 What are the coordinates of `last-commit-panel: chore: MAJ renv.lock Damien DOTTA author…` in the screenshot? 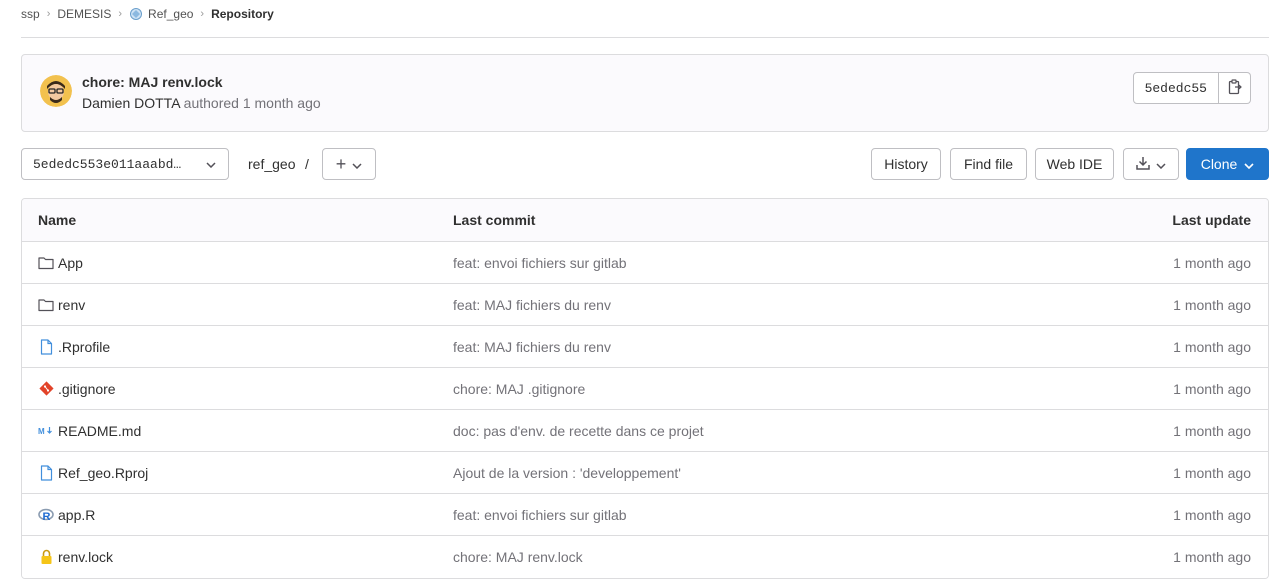 It's located at (645, 93).